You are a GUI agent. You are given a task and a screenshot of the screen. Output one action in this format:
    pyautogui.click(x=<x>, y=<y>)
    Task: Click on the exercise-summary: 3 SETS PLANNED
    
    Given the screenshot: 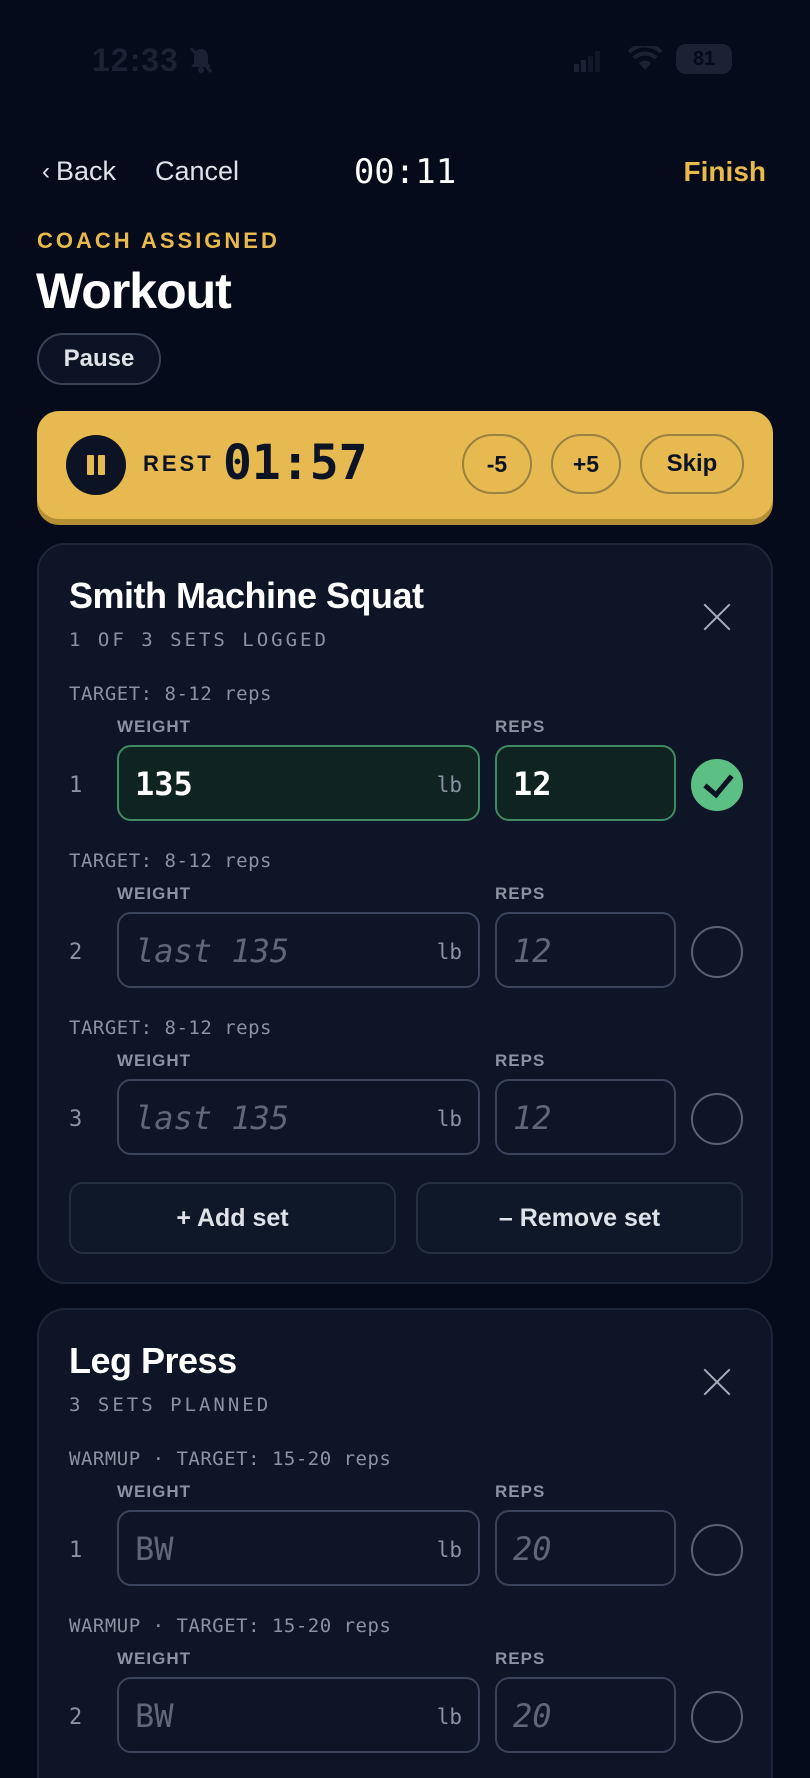 What is the action you would take?
    pyautogui.click(x=170, y=1405)
    